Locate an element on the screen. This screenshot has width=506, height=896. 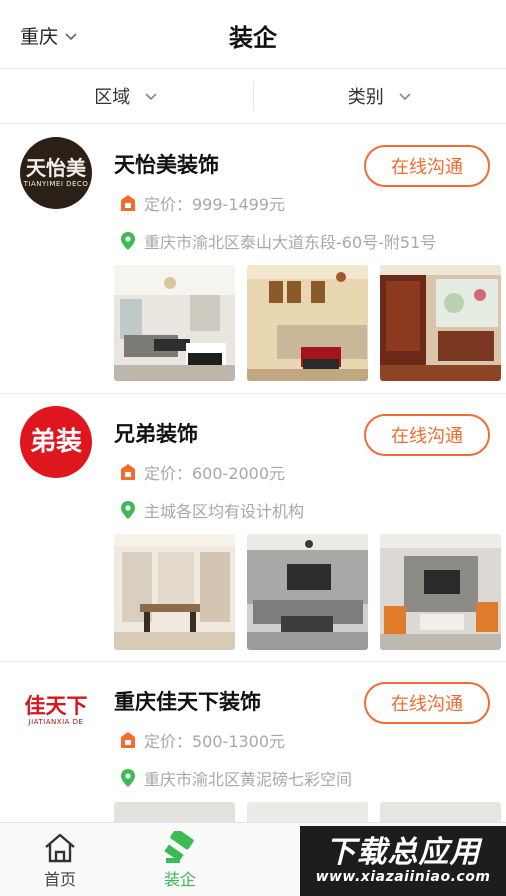
price-row: 定价：500-1300元 is located at coordinates (202, 740).